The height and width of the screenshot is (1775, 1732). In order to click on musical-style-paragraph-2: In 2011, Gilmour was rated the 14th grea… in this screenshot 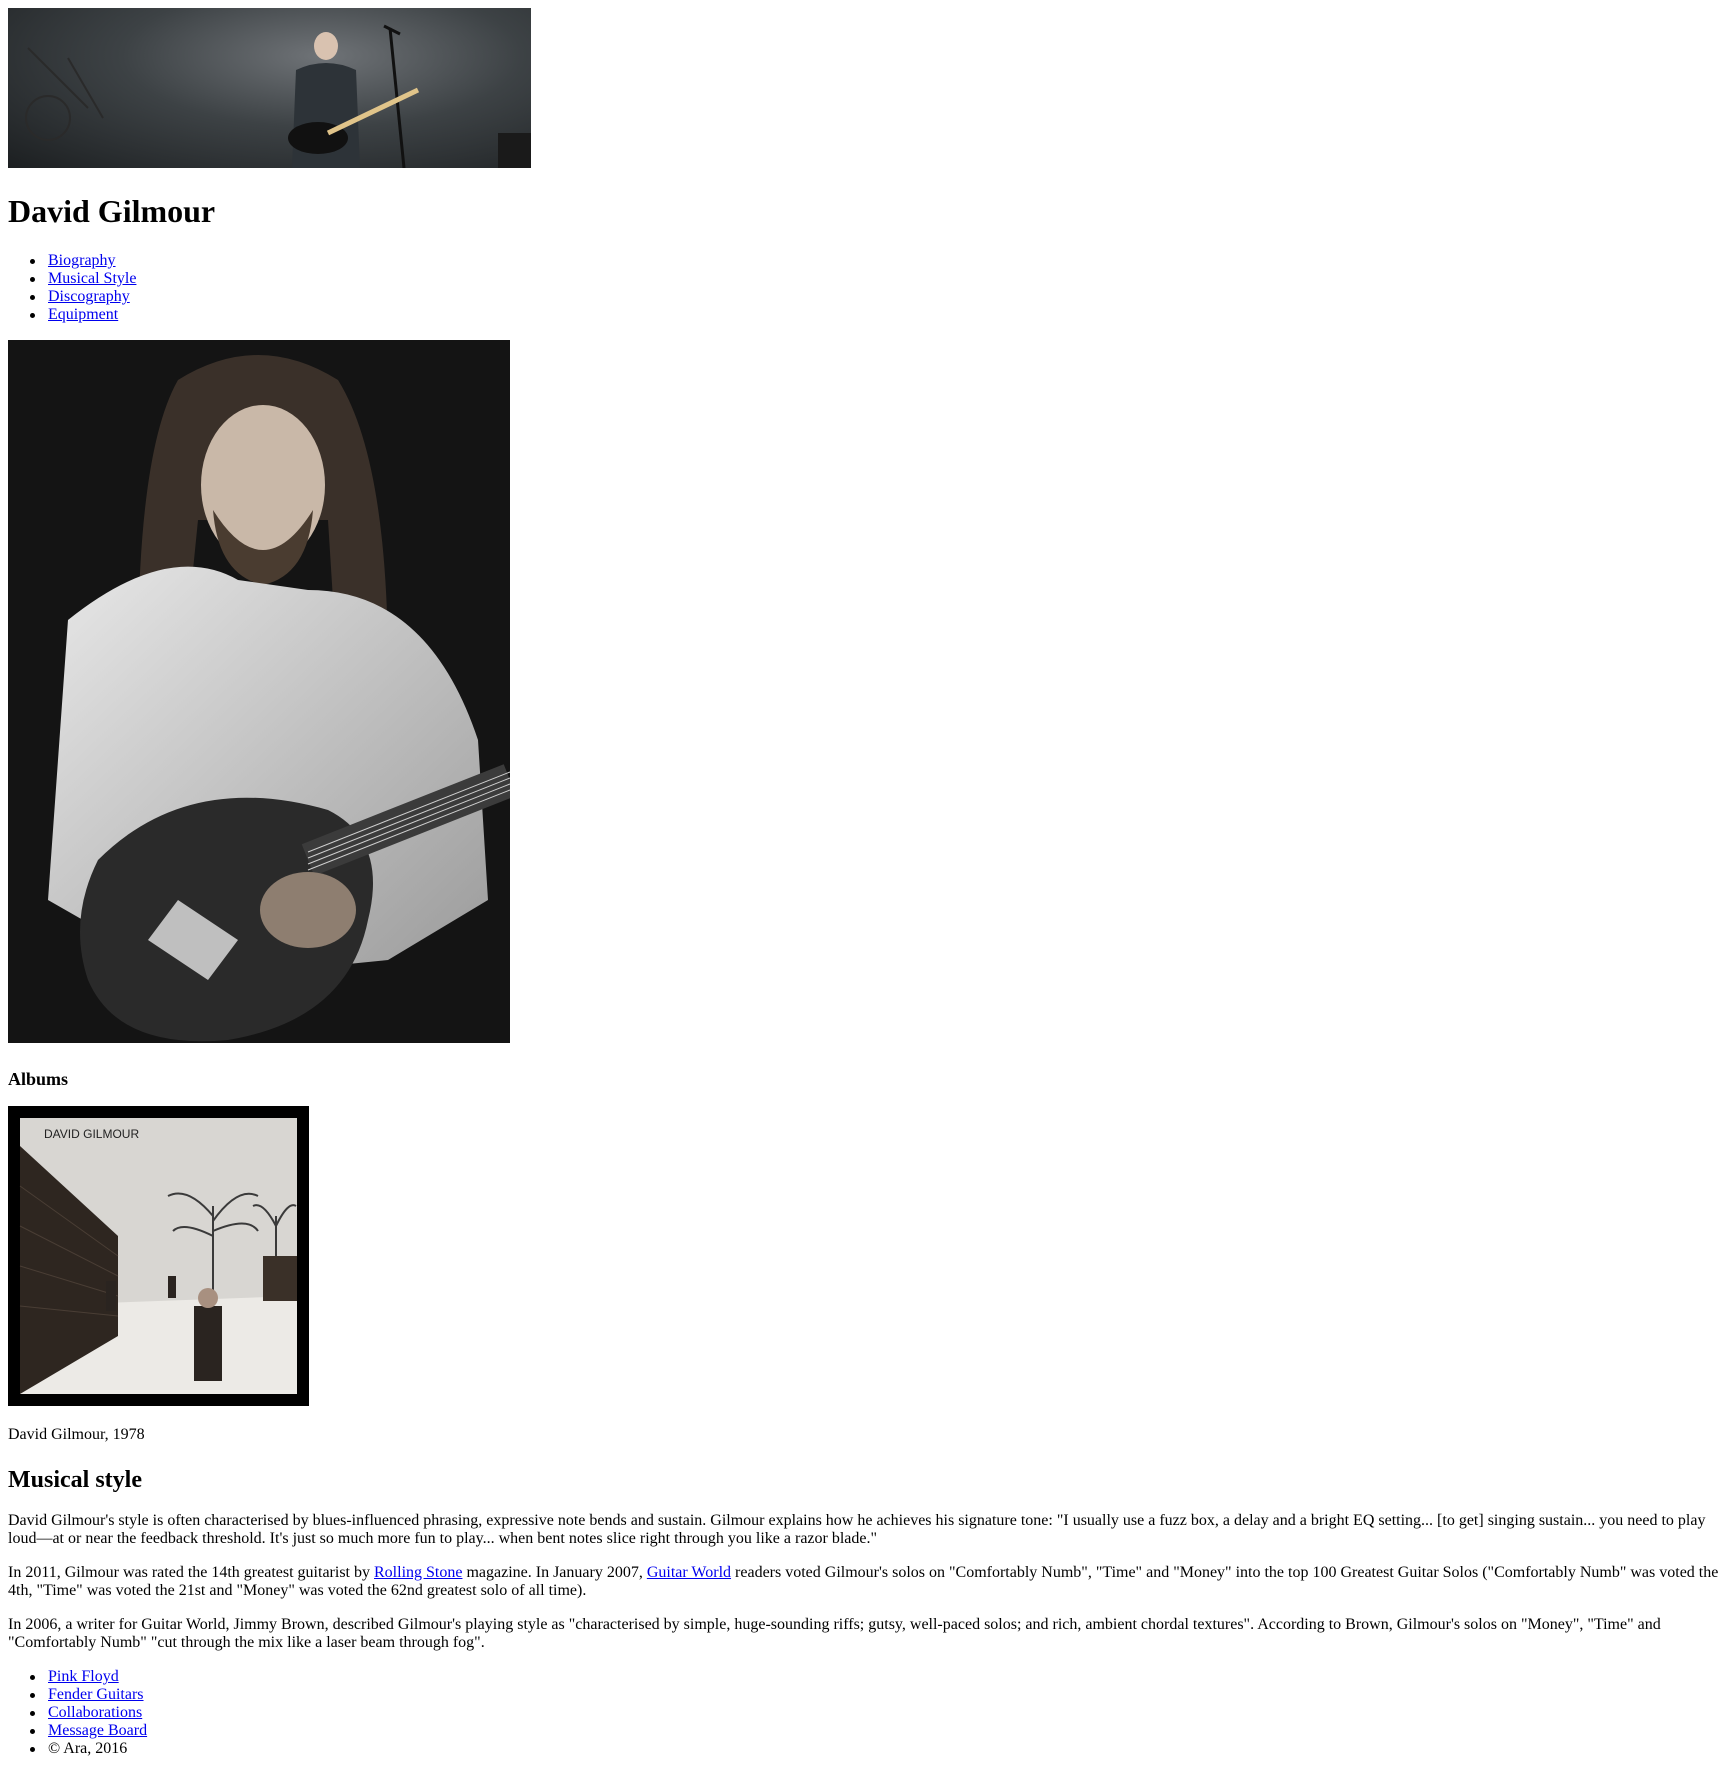, I will do `click(866, 1582)`.